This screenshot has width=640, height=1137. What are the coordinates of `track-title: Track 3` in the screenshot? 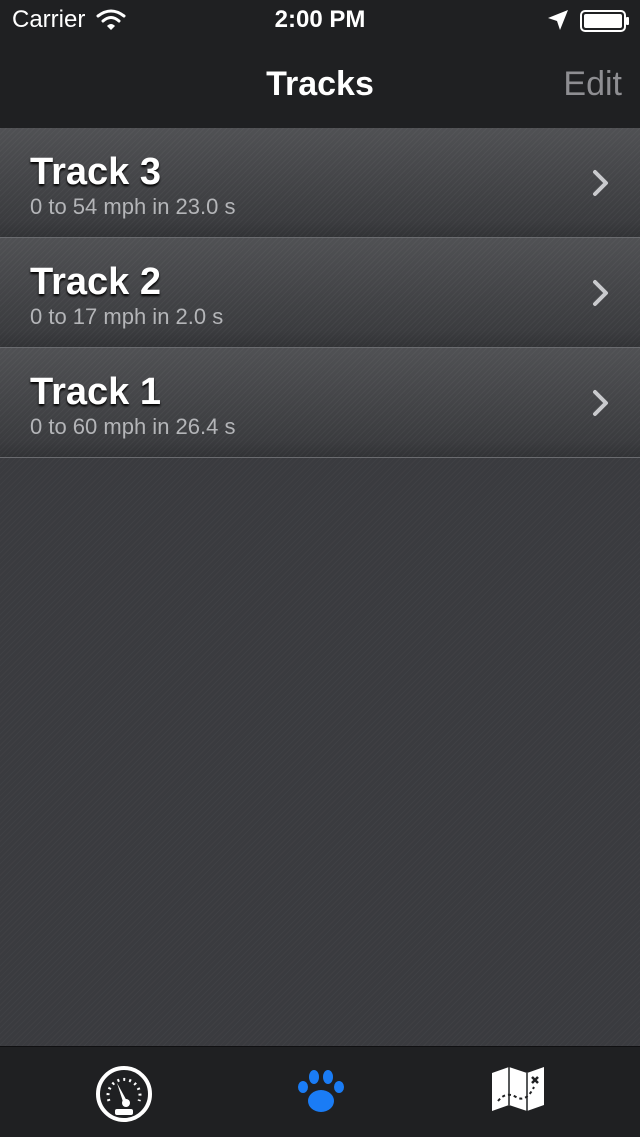 It's located at (95, 172).